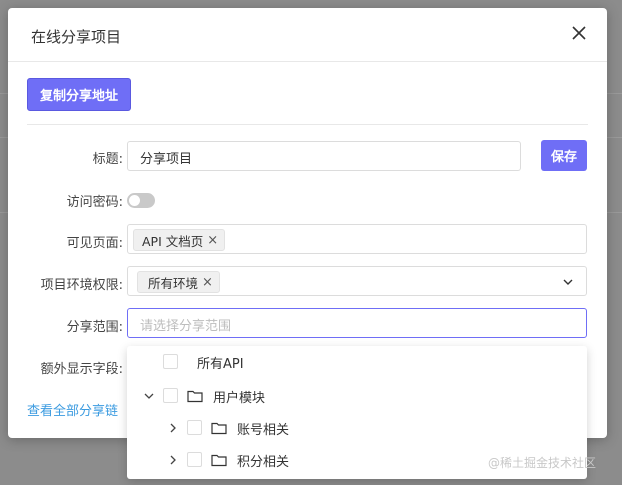 The width and height of the screenshot is (622, 485). What do you see at coordinates (357, 281) in the screenshot?
I see `env-permission-select: 所有环境 ×` at bounding box center [357, 281].